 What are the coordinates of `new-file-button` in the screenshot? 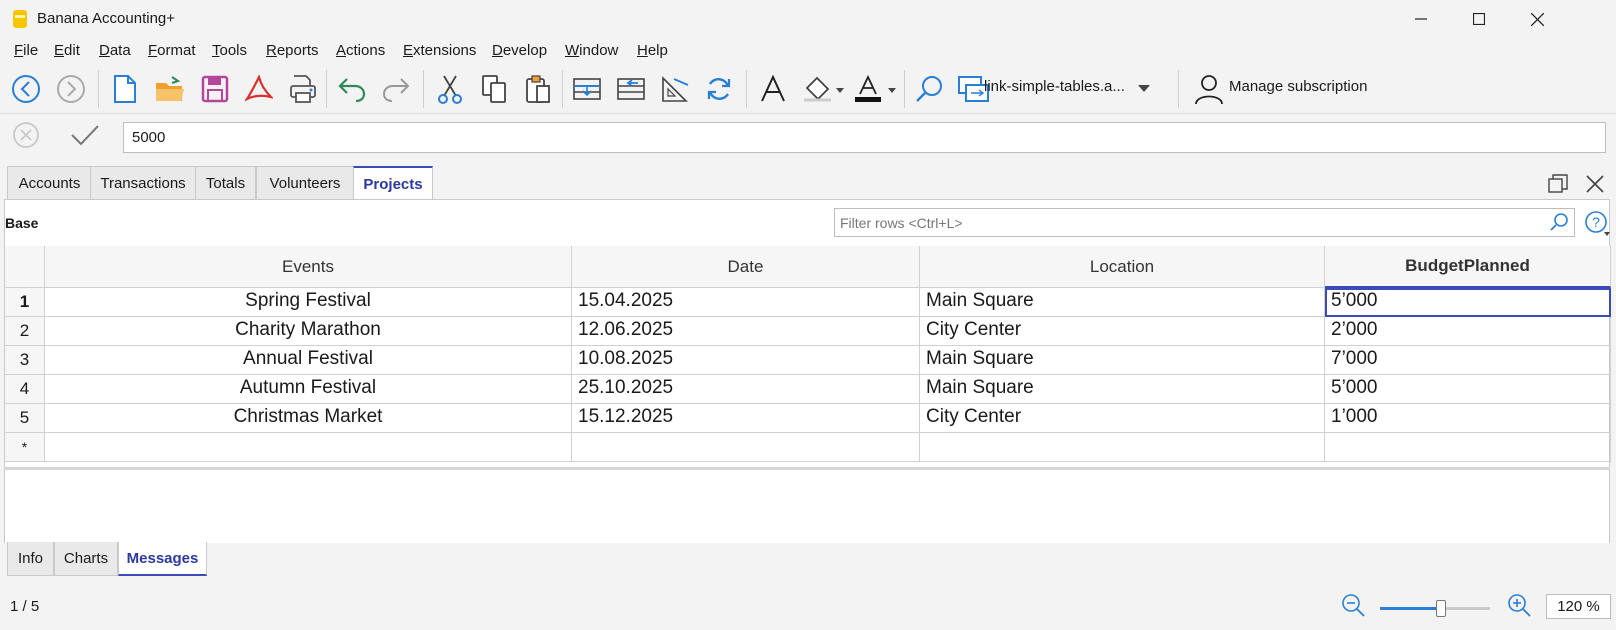 It's located at (125, 89).